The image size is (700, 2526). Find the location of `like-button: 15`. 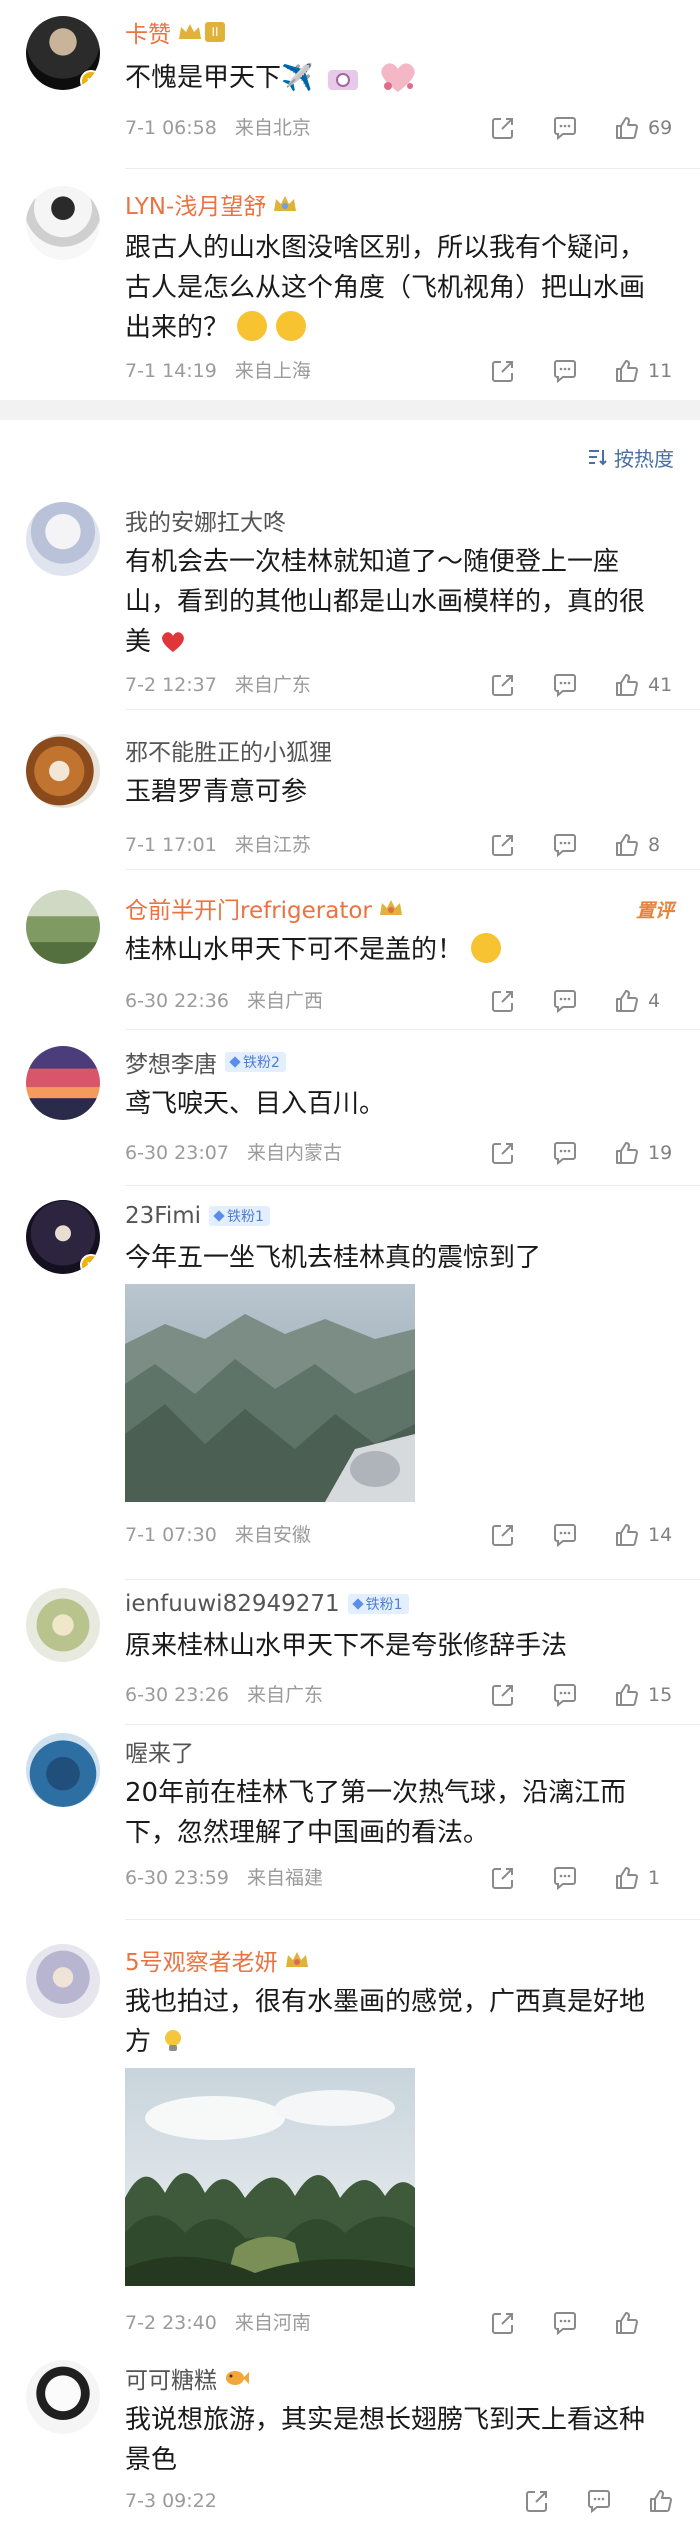

like-button: 15 is located at coordinates (644, 1695).